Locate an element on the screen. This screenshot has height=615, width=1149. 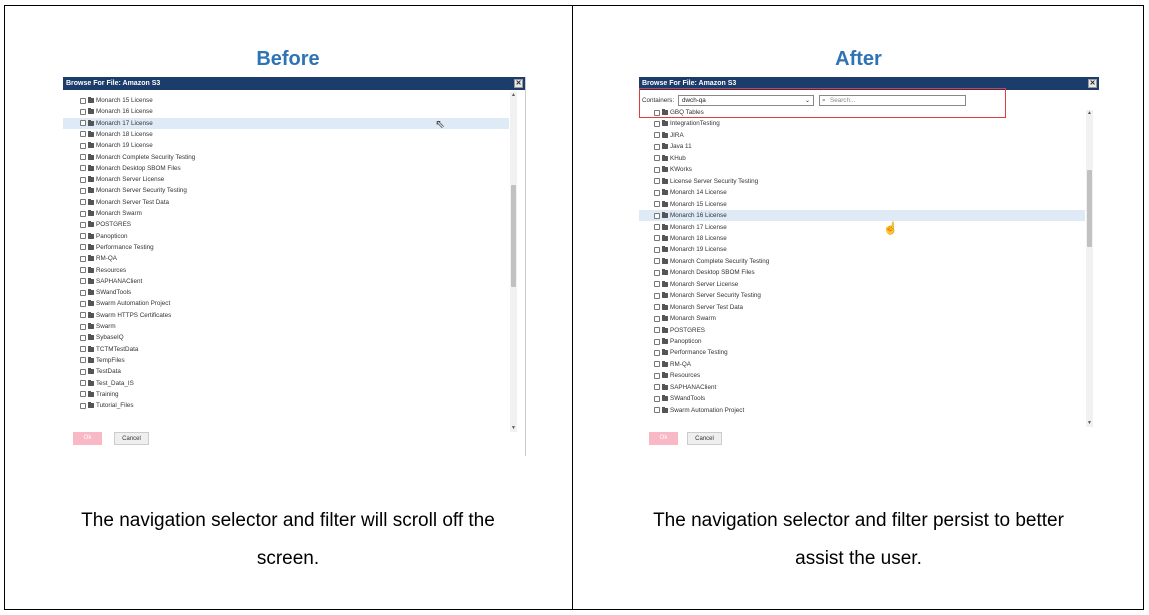
list-item: Monarch 19 License is located at coordinates (286, 145).